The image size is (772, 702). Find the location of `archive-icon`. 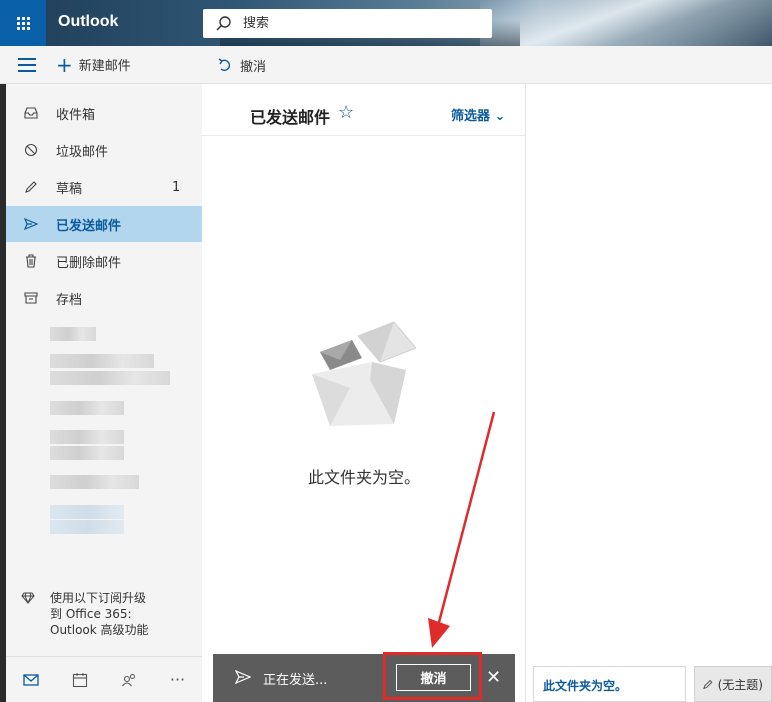

archive-icon is located at coordinates (31, 298).